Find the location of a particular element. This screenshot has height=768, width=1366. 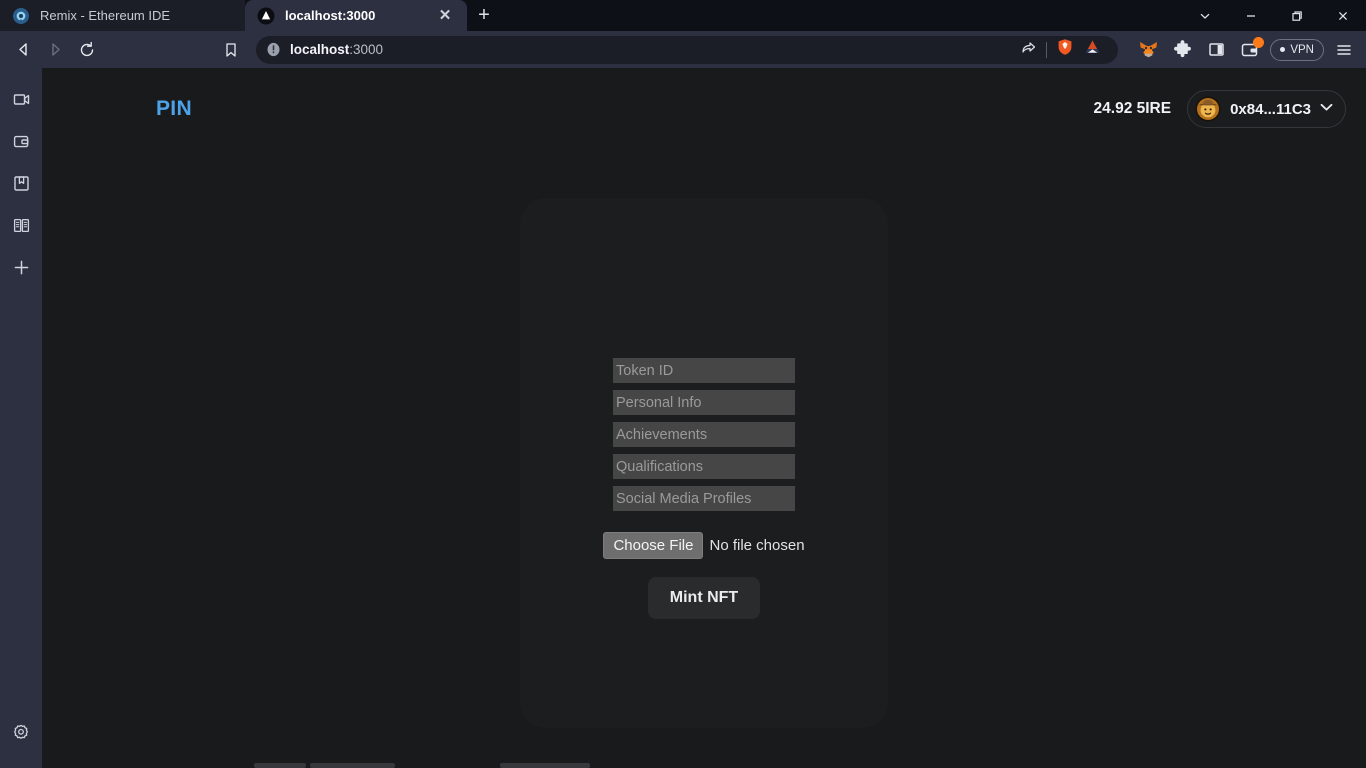

wallet-balance: 24.92 5IRE is located at coordinates (1132, 108).